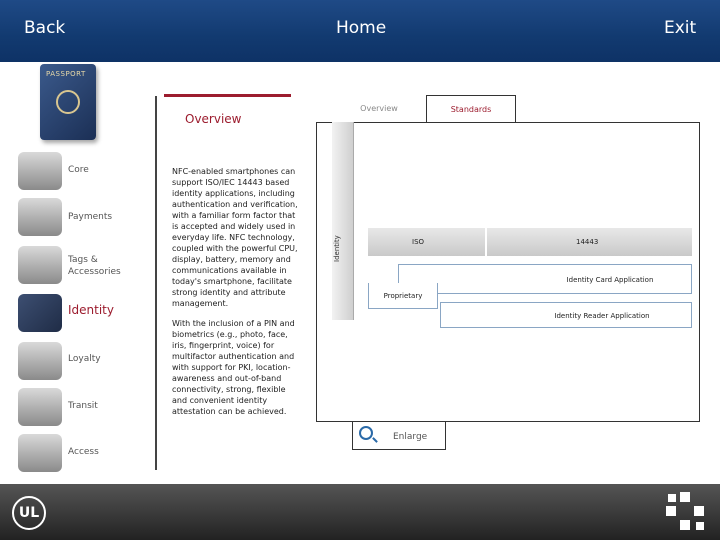 This screenshot has width=720, height=540. I want to click on iso-label: ISO, so click(418, 242).